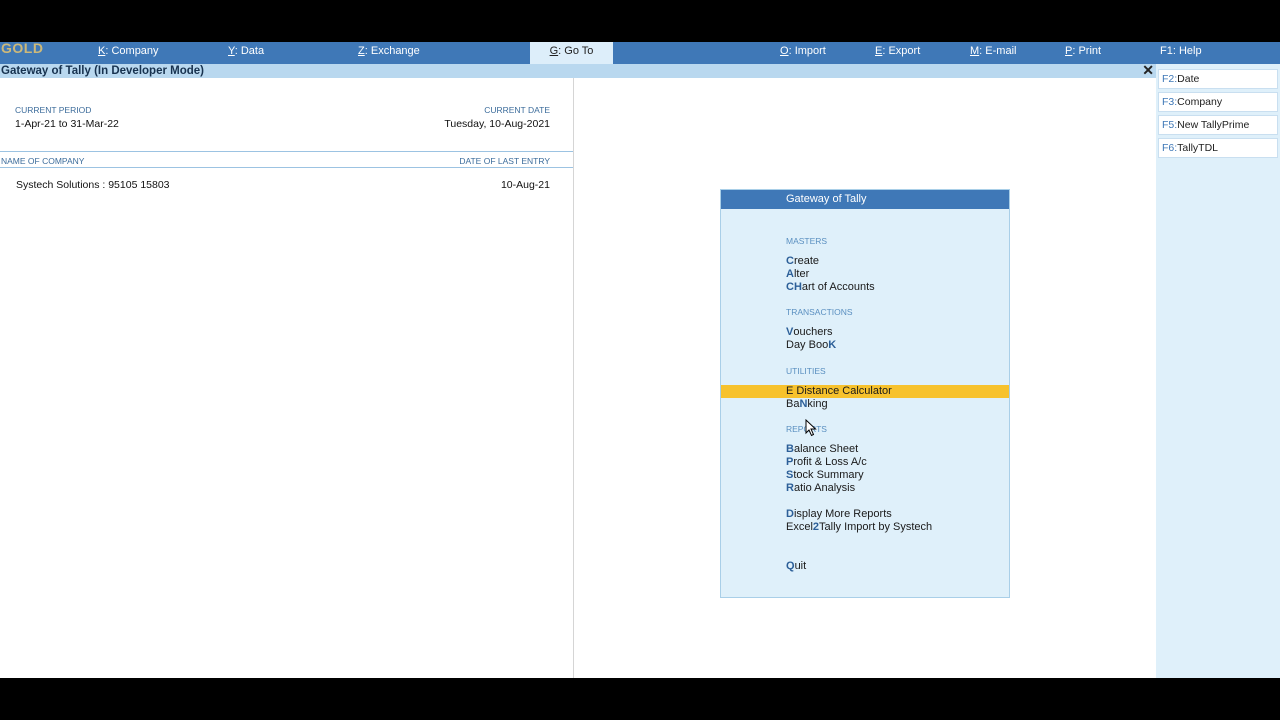 Image resolution: width=1280 pixels, height=720 pixels. I want to click on f2-date-button: F2:Date, so click(1218, 79).